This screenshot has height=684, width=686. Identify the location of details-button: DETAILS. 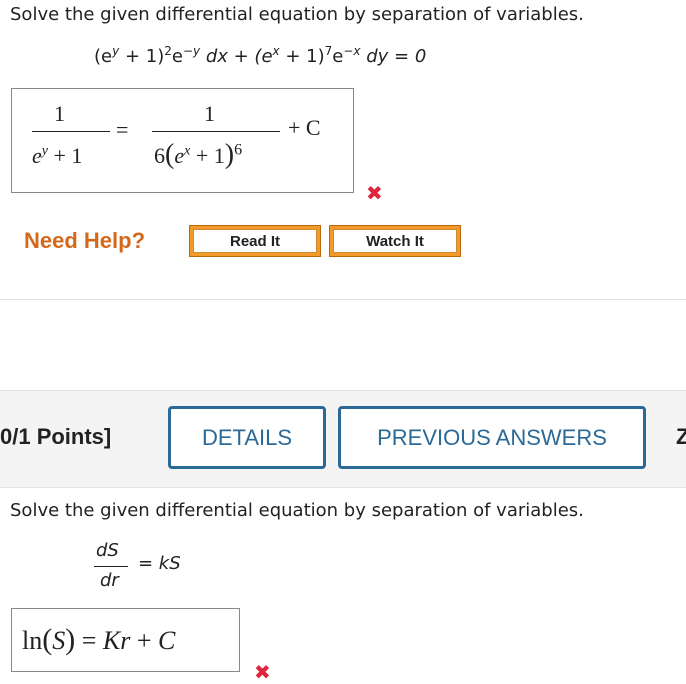
(247, 437).